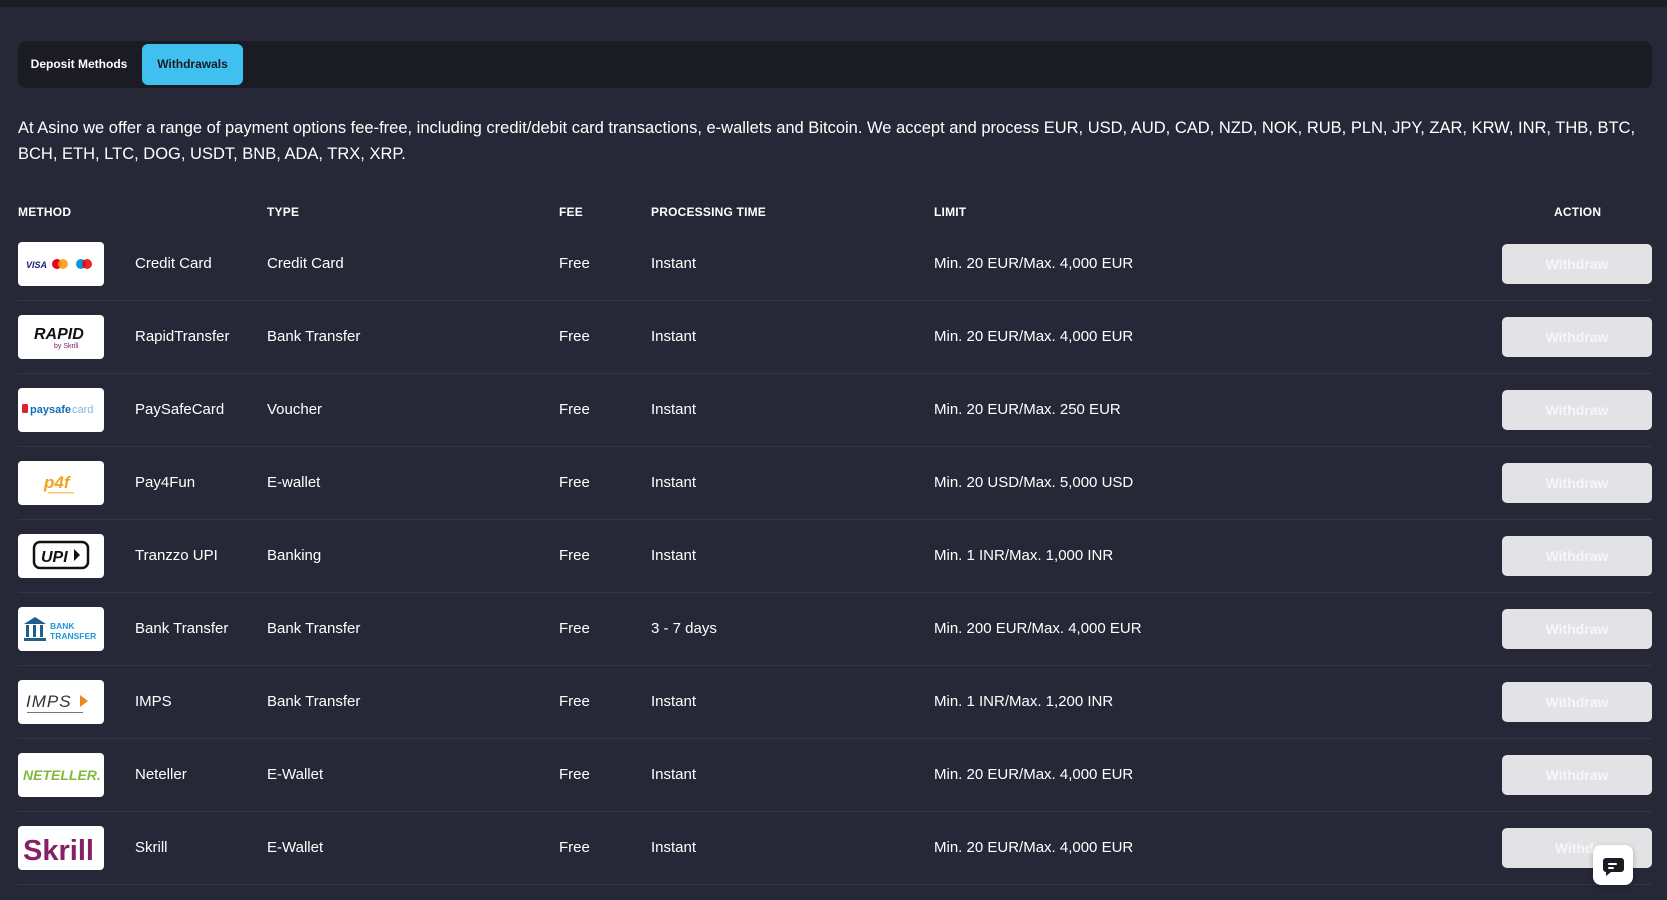 The image size is (1667, 900). Describe the element at coordinates (57, 482) in the screenshot. I see `svg-text: p4f` at that location.